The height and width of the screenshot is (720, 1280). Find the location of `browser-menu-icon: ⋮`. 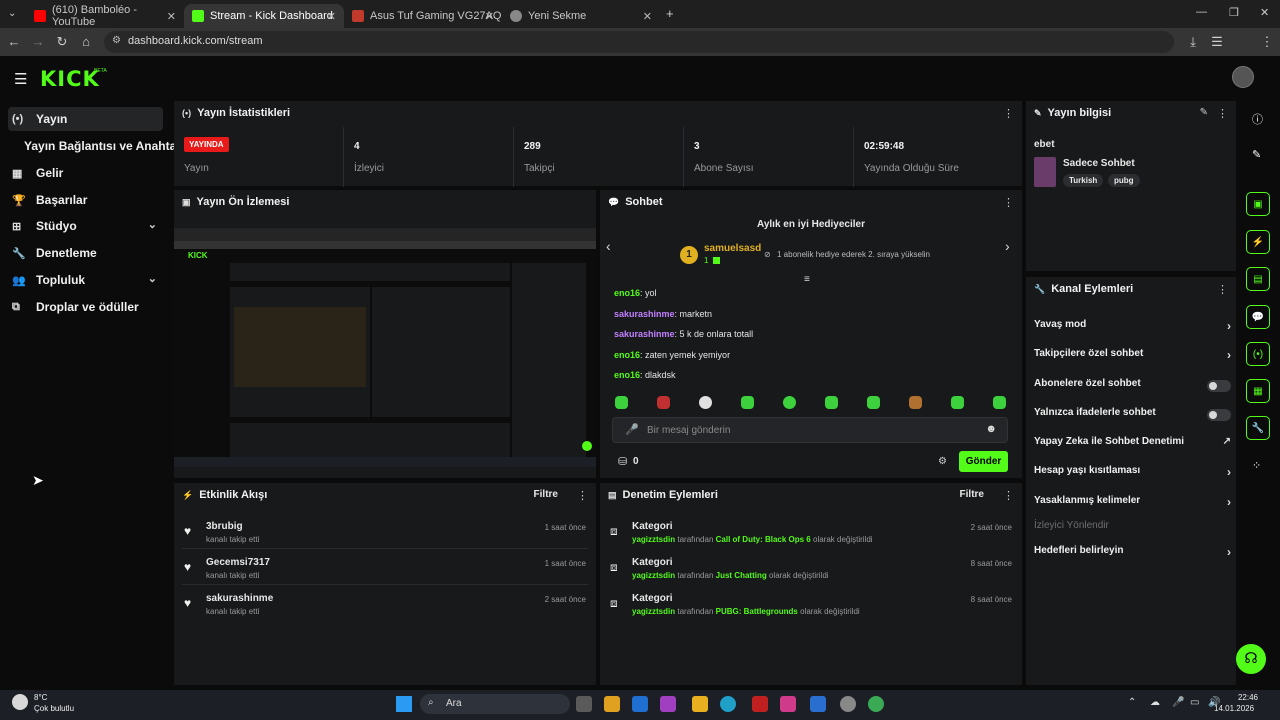

browser-menu-icon: ⋮ is located at coordinates (1267, 42).